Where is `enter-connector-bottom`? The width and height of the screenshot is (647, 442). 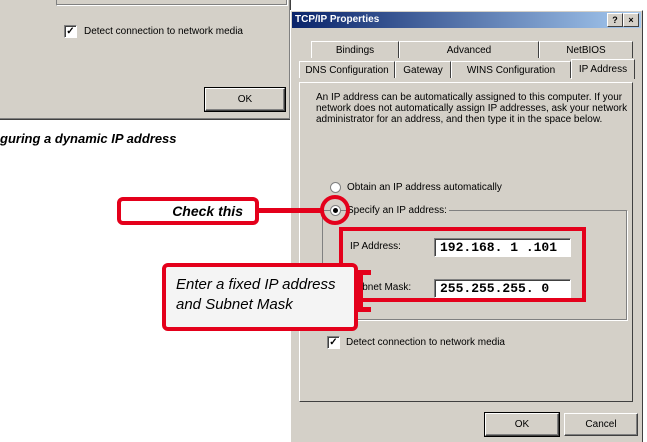
enter-connector-bottom is located at coordinates (364, 309).